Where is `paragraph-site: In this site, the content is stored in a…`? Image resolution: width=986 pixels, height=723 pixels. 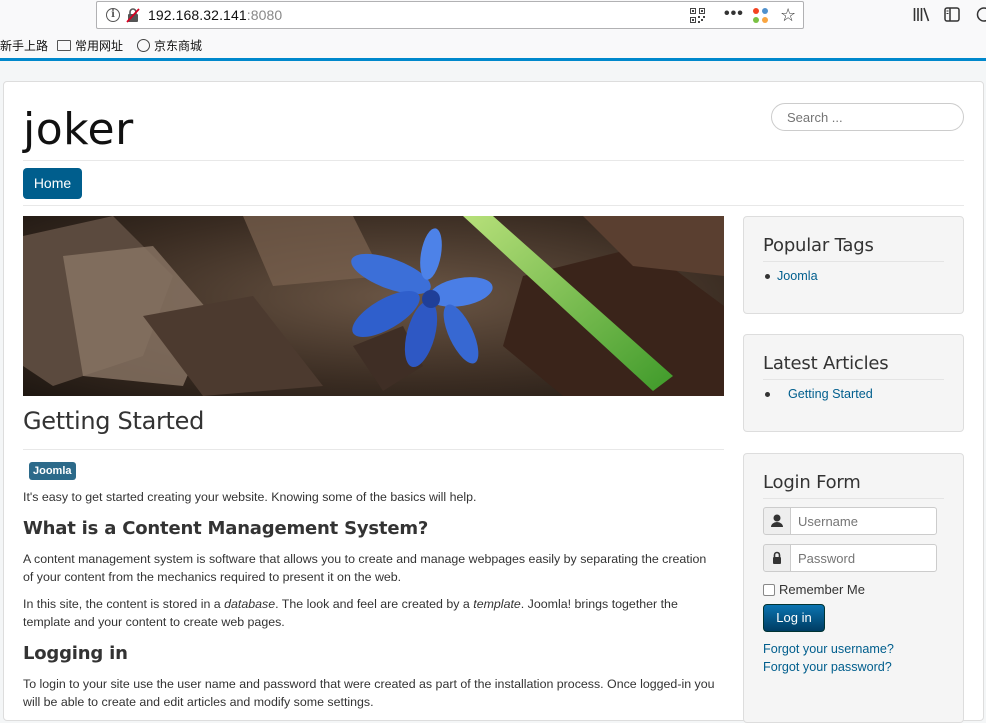
paragraph-site: In this site, the content is stored in a… is located at coordinates (373, 613).